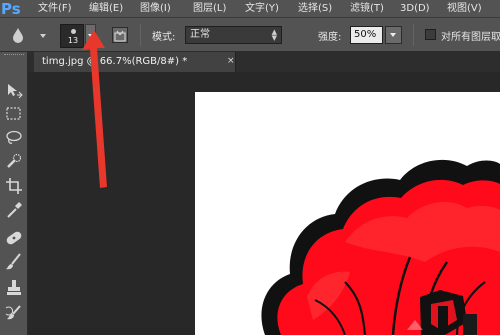 Image resolution: width=500 pixels, height=335 pixels. Describe the element at coordinates (55, 9) in the screenshot. I see `menu-file: 文件(F)` at that location.